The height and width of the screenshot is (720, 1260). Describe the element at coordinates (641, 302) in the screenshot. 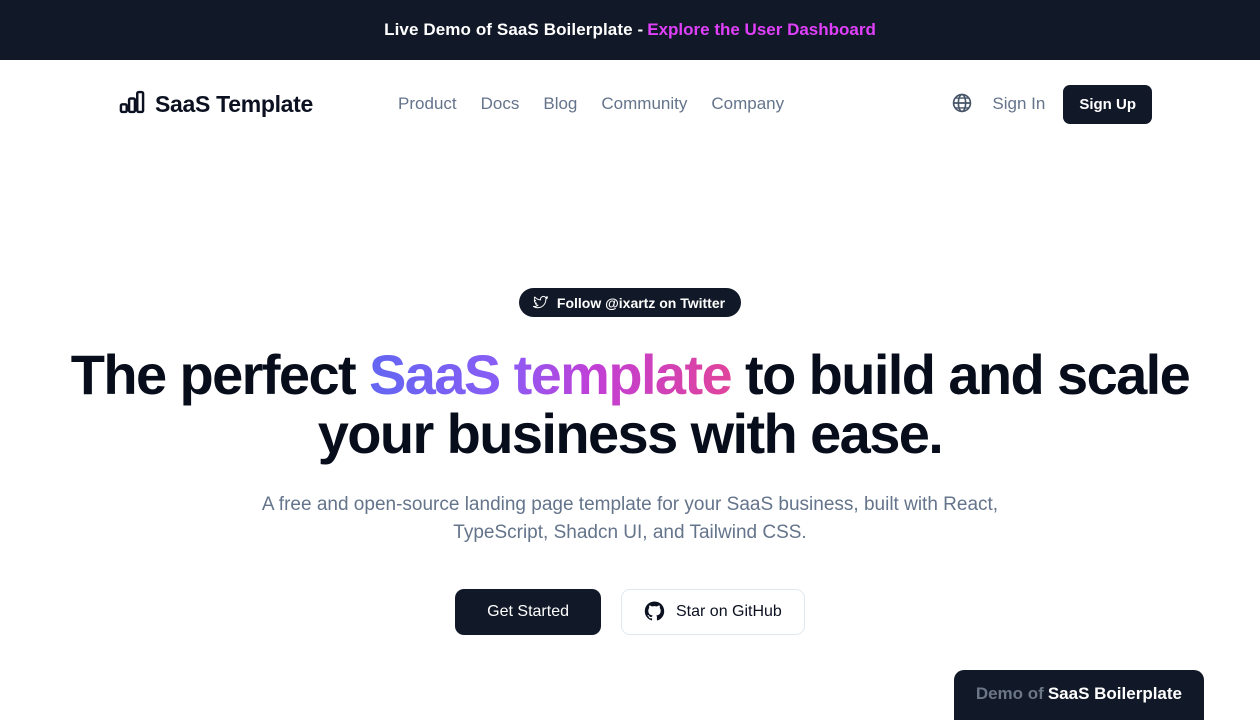

I see `twitter-follow-badge-label: Follow @ixartz on Twitter` at that location.